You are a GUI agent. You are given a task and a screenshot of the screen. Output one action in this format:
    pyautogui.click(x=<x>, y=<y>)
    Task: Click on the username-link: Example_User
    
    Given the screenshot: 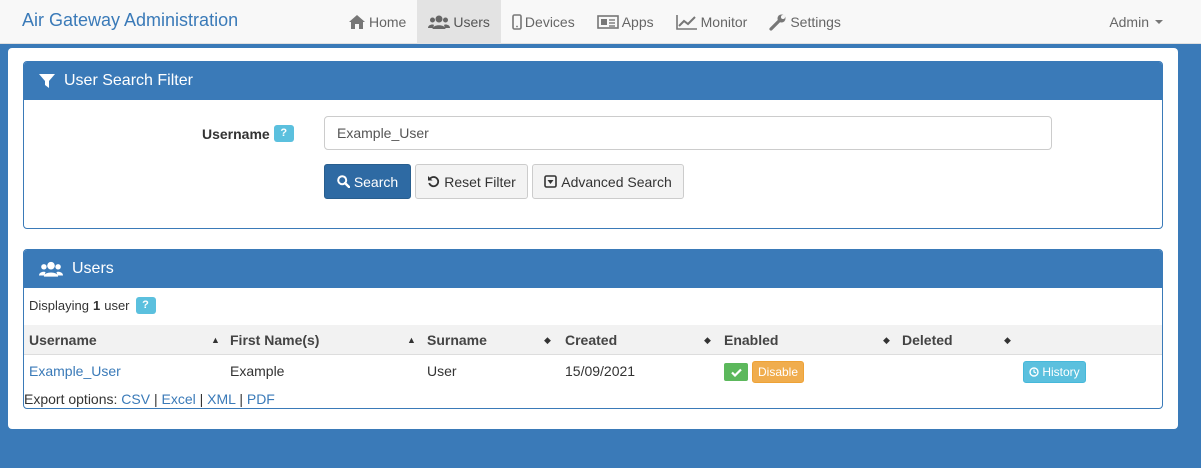 What is the action you would take?
    pyautogui.click(x=75, y=371)
    